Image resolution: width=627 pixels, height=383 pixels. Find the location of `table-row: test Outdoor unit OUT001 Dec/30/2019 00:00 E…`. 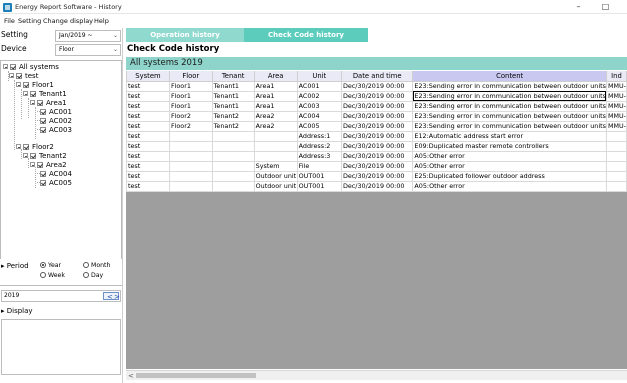

table-row: test Outdoor unit OUT001 Dec/30/2019 00:00 E… is located at coordinates (376, 176).